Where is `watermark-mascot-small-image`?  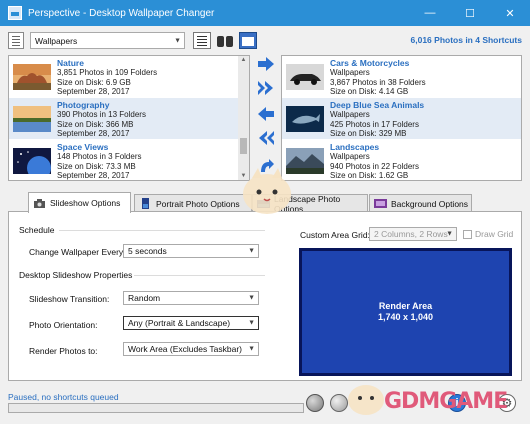
watermark-mascot-small-image is located at coordinates (366, 400).